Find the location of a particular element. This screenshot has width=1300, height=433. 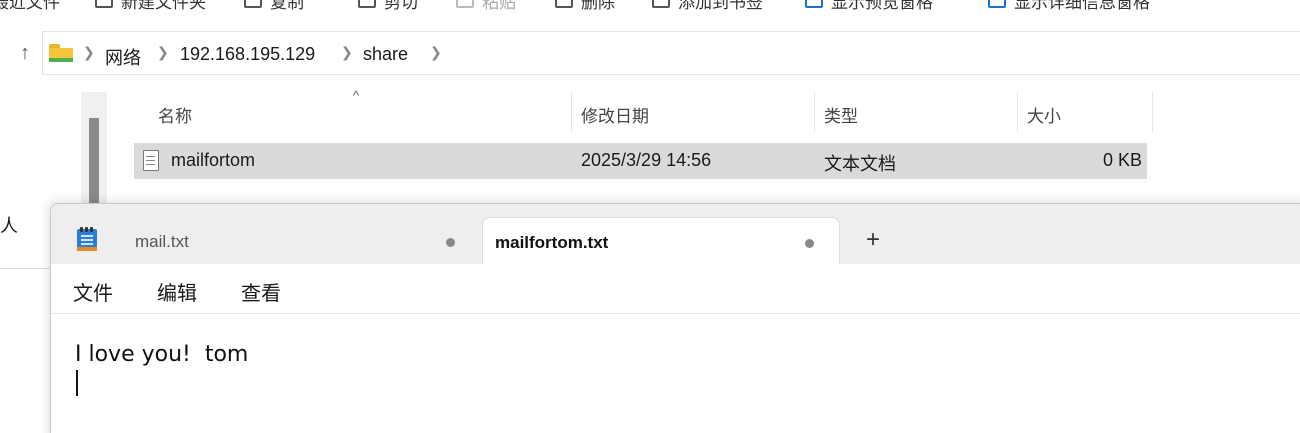

tab-mail-txt: mail.txt is located at coordinates (287, 241).